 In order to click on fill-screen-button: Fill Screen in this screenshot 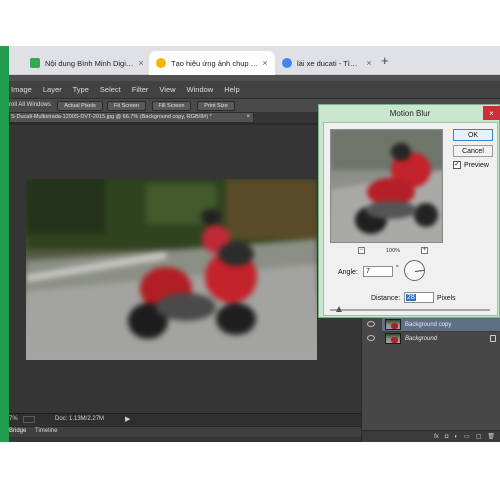, I will do `click(171, 106)`.